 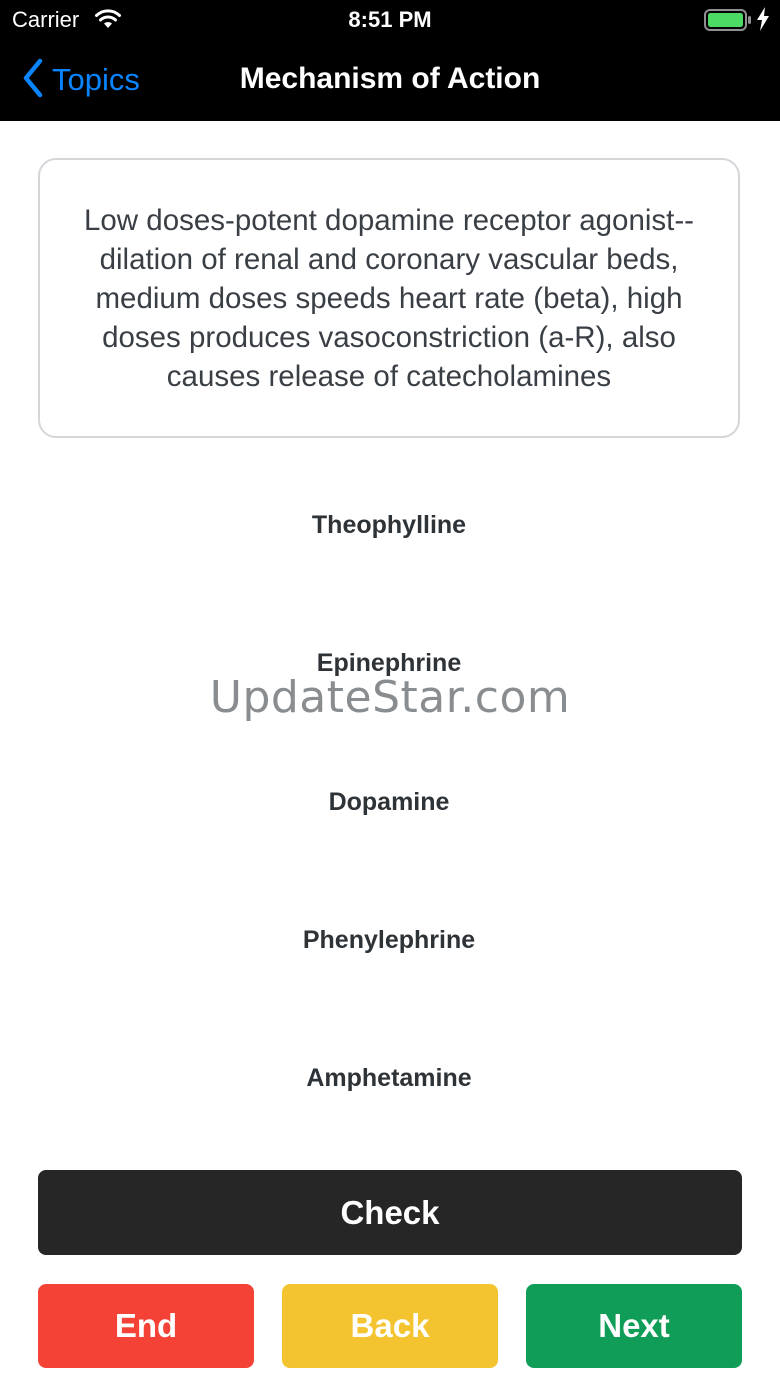 I want to click on status-bar: Carrier 8:51 PM, so click(x=390, y=20).